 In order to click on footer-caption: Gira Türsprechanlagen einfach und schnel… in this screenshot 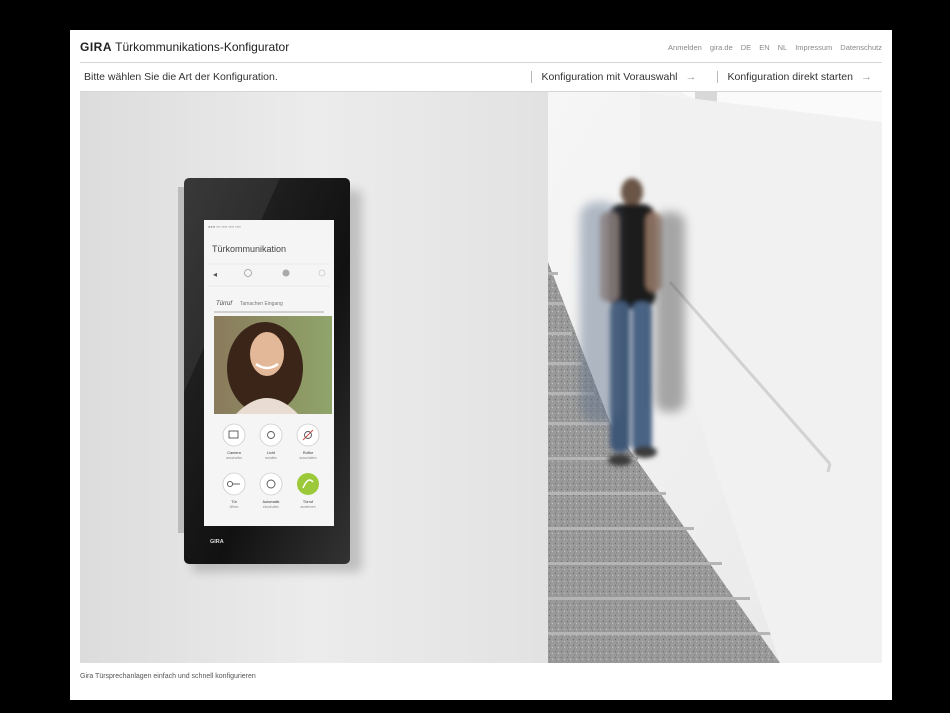, I will do `click(168, 676)`.